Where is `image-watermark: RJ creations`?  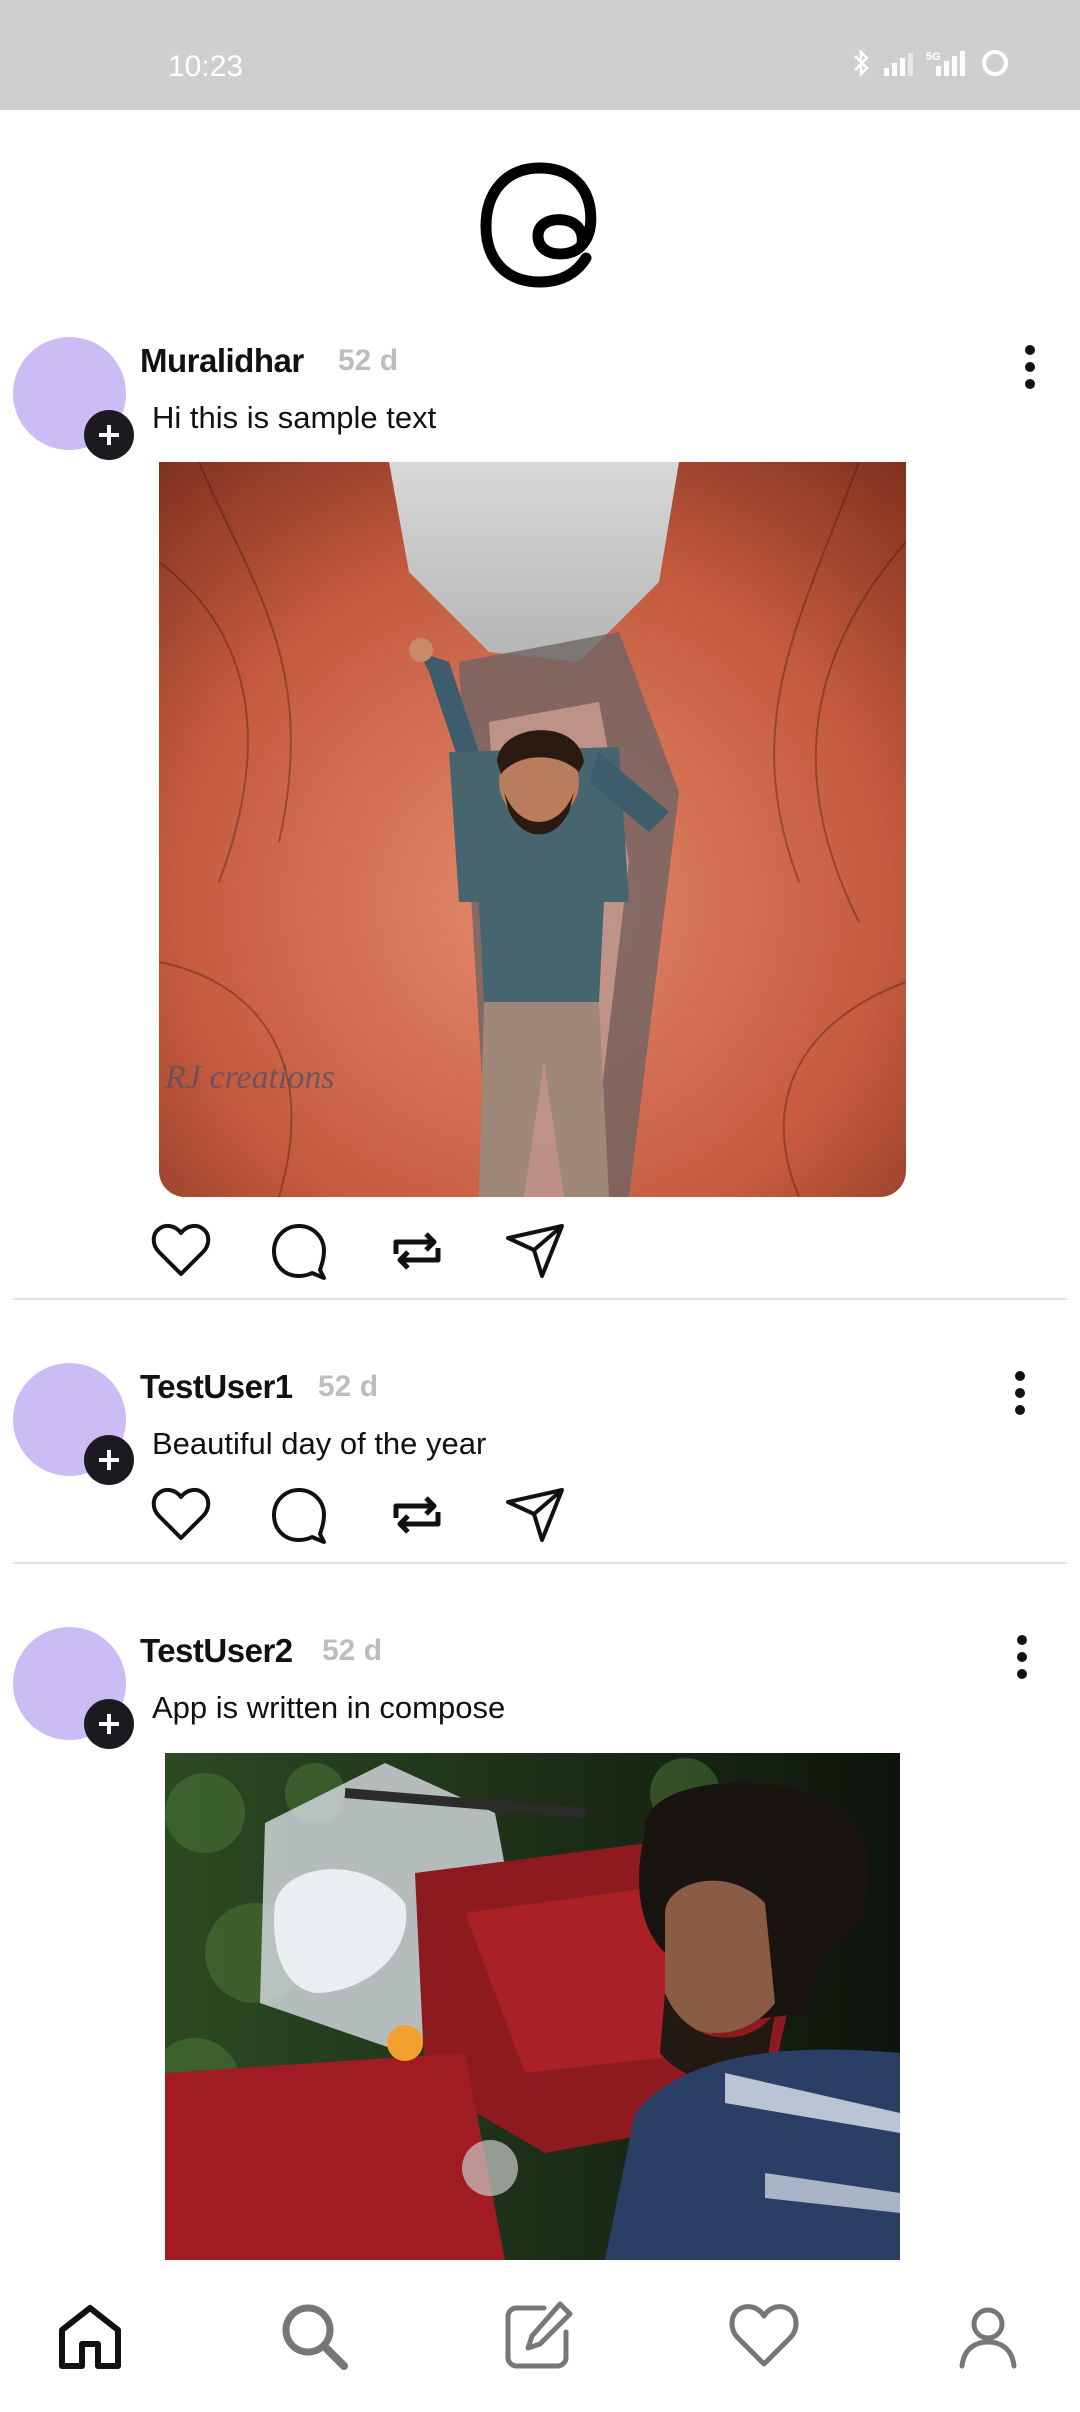
image-watermark: RJ creations is located at coordinates (250, 1077).